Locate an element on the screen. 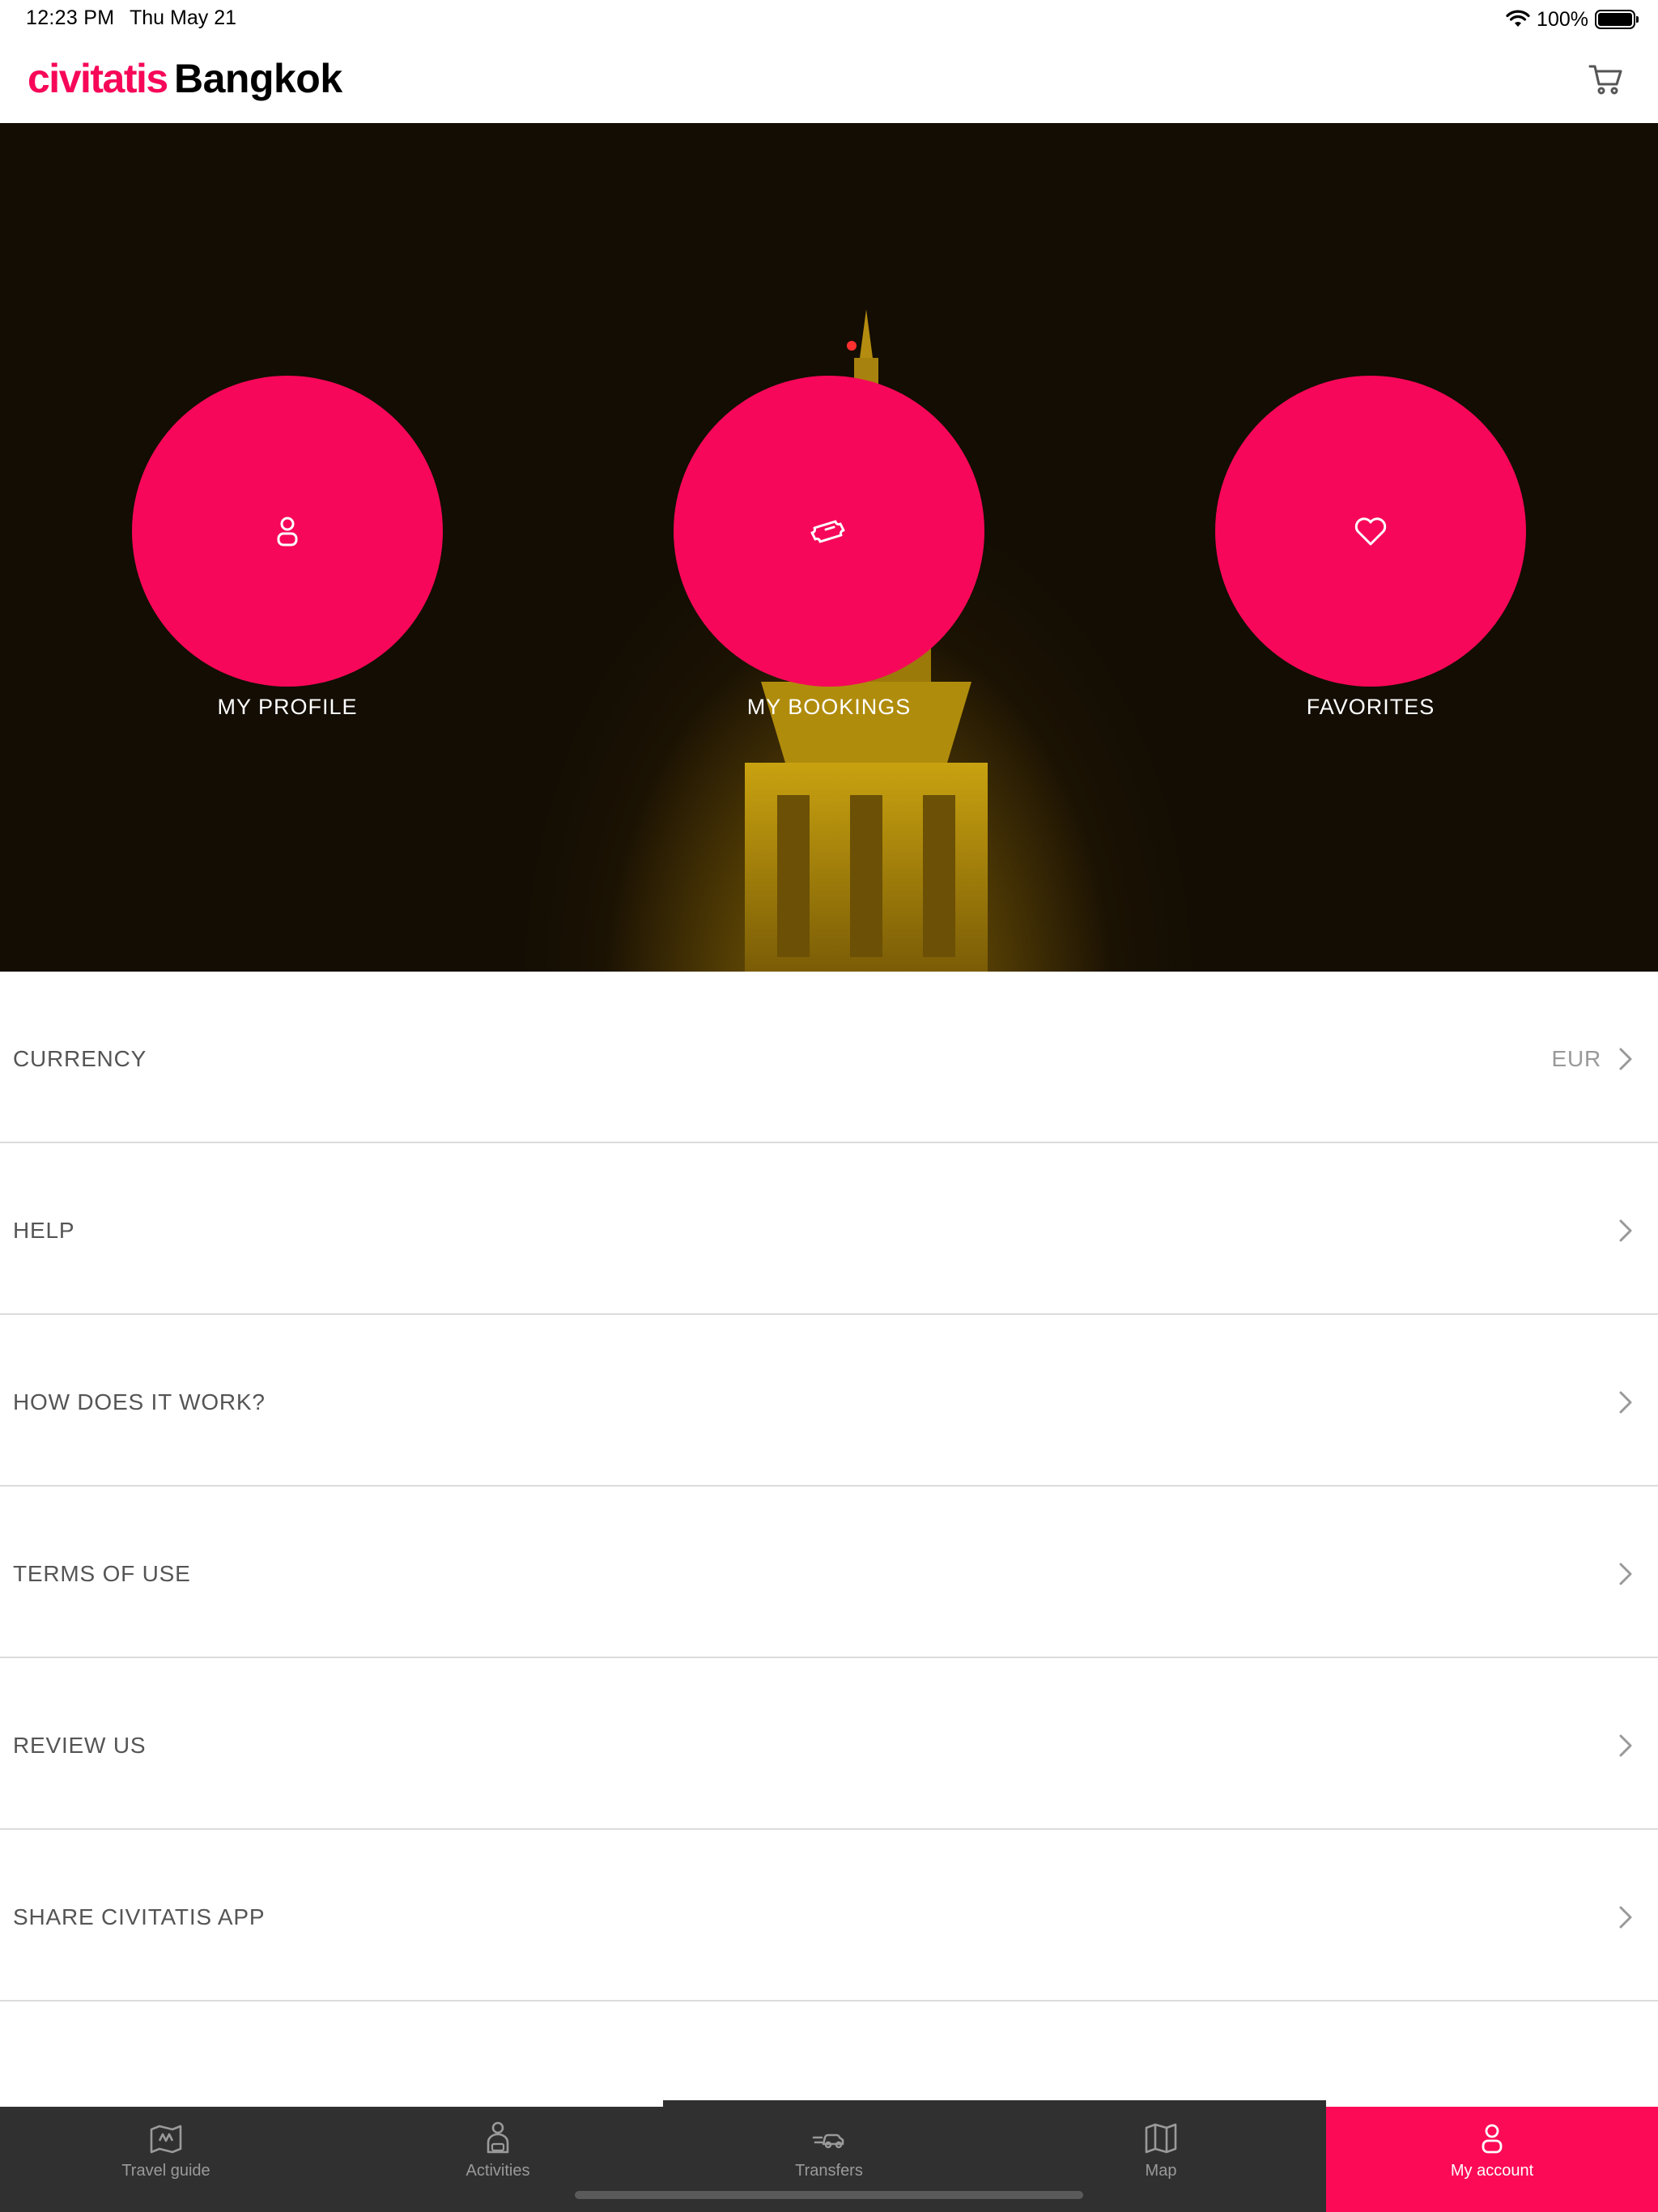  my-bookings-label: MY BOOKINGS is located at coordinates (829, 707).